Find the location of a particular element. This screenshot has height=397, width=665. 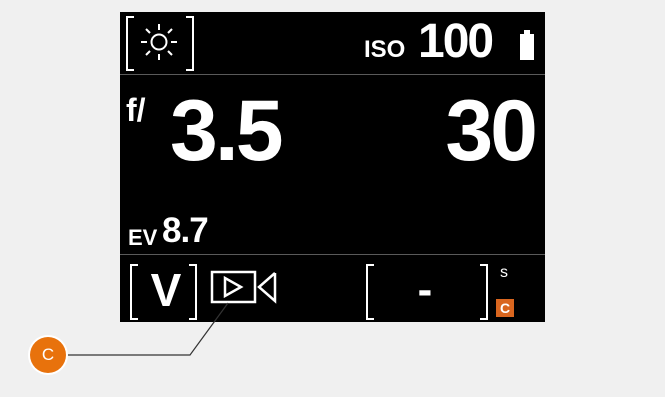

callout-marker: C is located at coordinates (48, 355).